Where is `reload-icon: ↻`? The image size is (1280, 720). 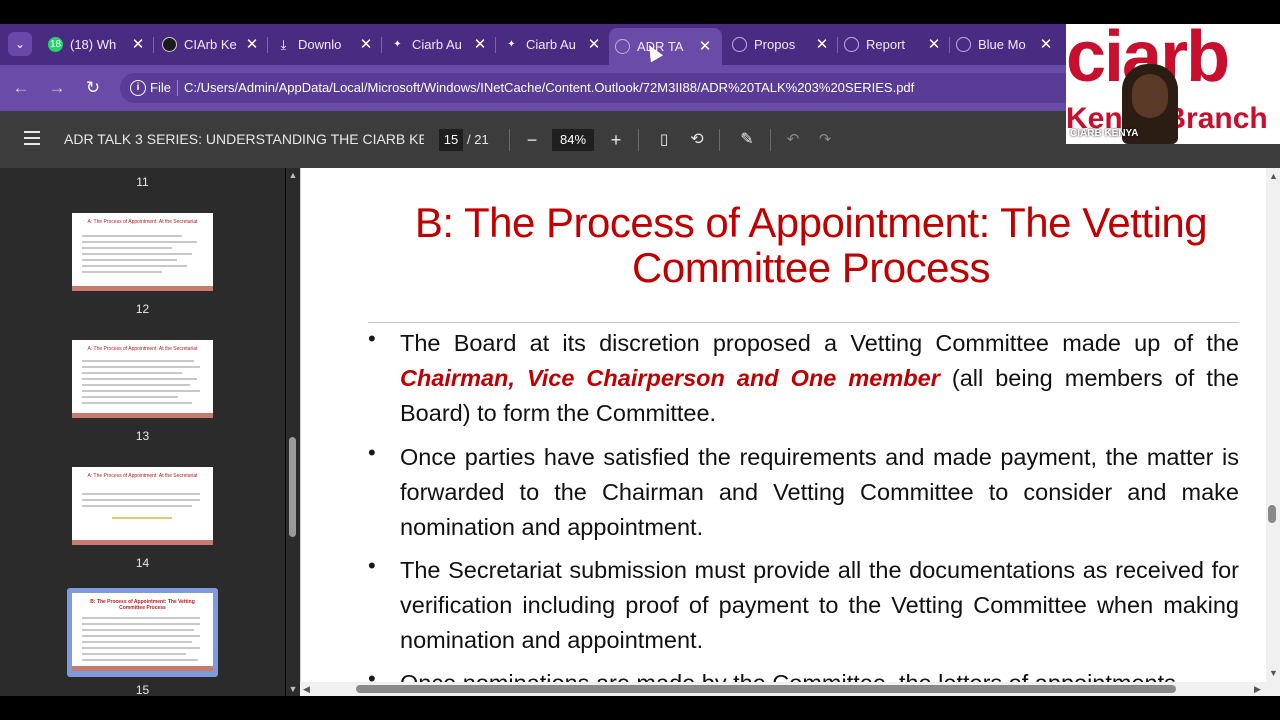
reload-icon: ↻ is located at coordinates (93, 87).